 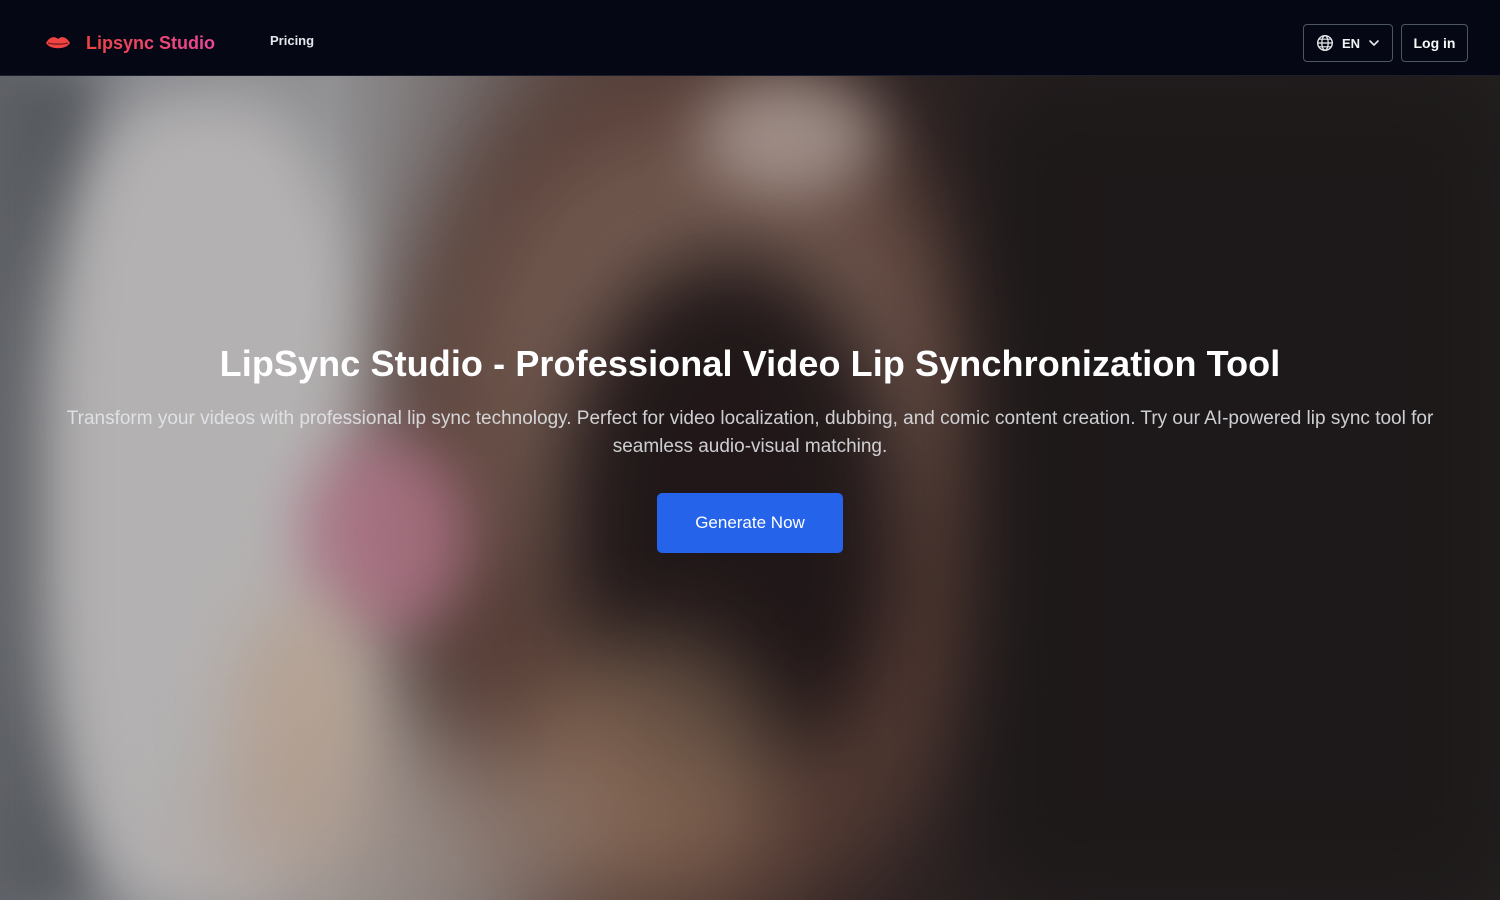 I want to click on brand-logo-link: Lipsync Studio, so click(x=129, y=43).